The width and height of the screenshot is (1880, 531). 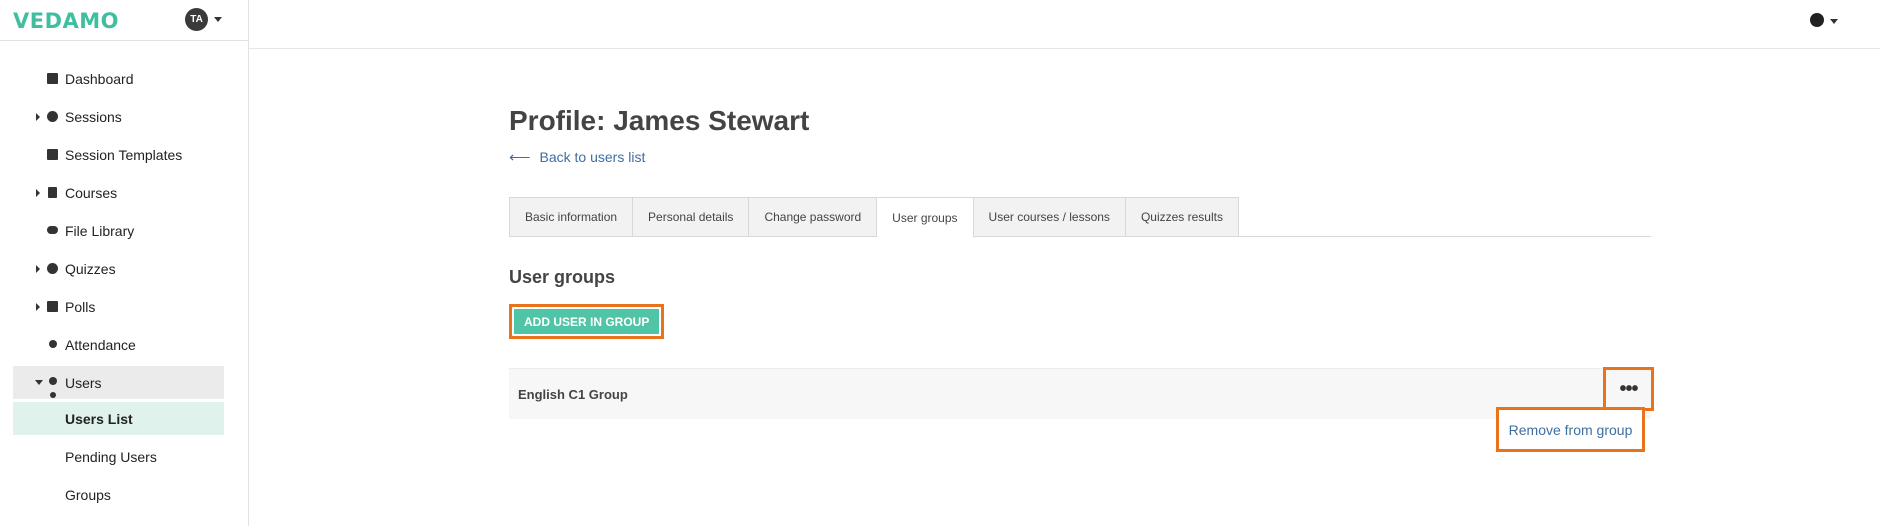 I want to click on row-menu-button: •••, so click(x=1628, y=389).